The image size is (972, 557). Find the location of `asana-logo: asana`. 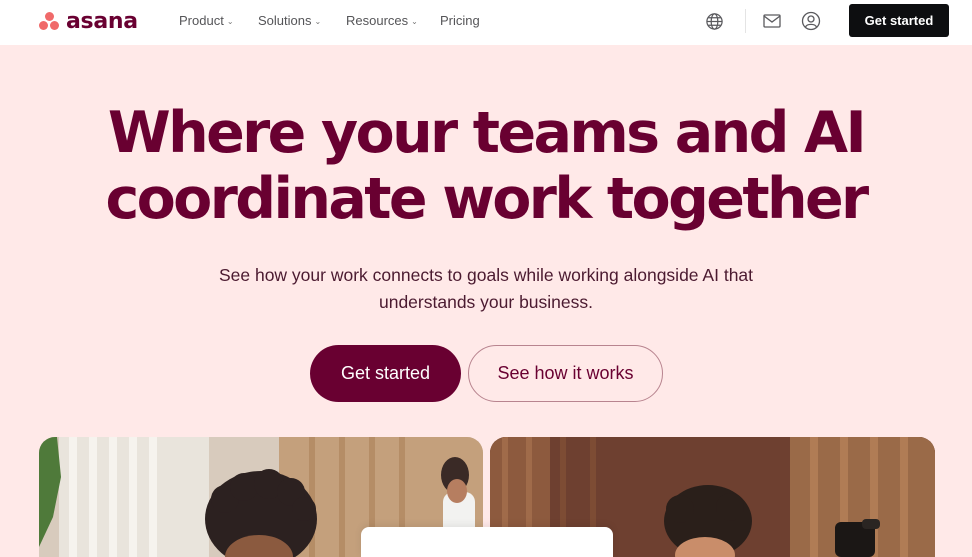

asana-logo: asana is located at coordinates (88, 21).